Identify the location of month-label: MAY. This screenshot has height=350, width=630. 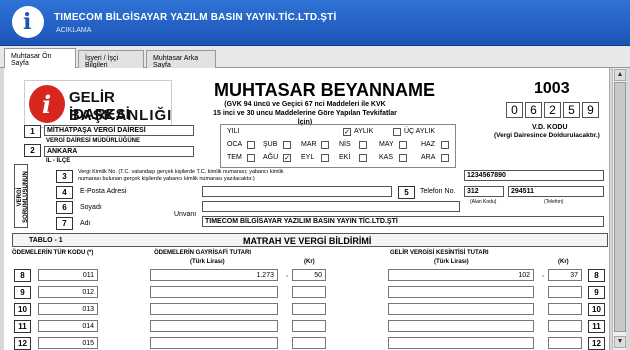
(386, 144).